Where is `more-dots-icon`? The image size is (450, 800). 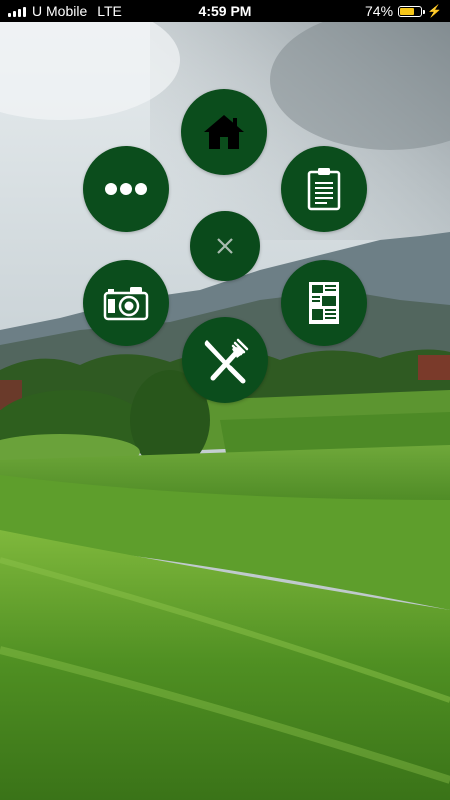 more-dots-icon is located at coordinates (126, 189).